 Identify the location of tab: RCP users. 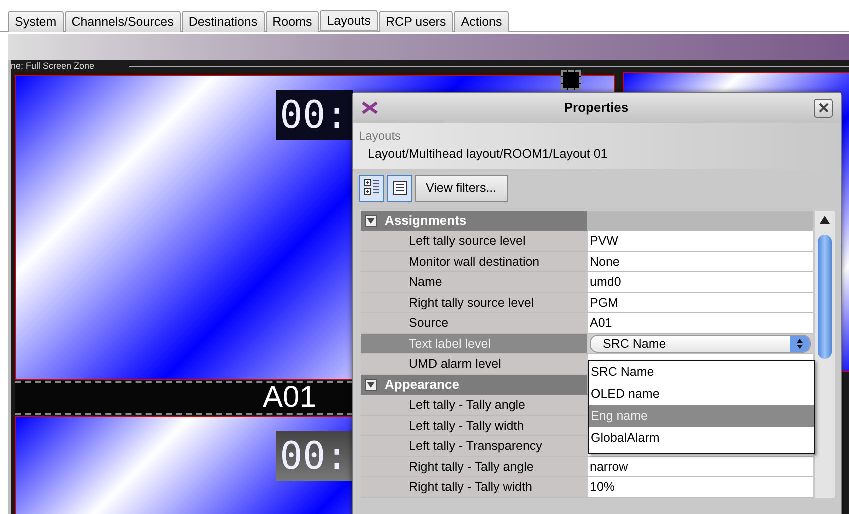
(416, 21).